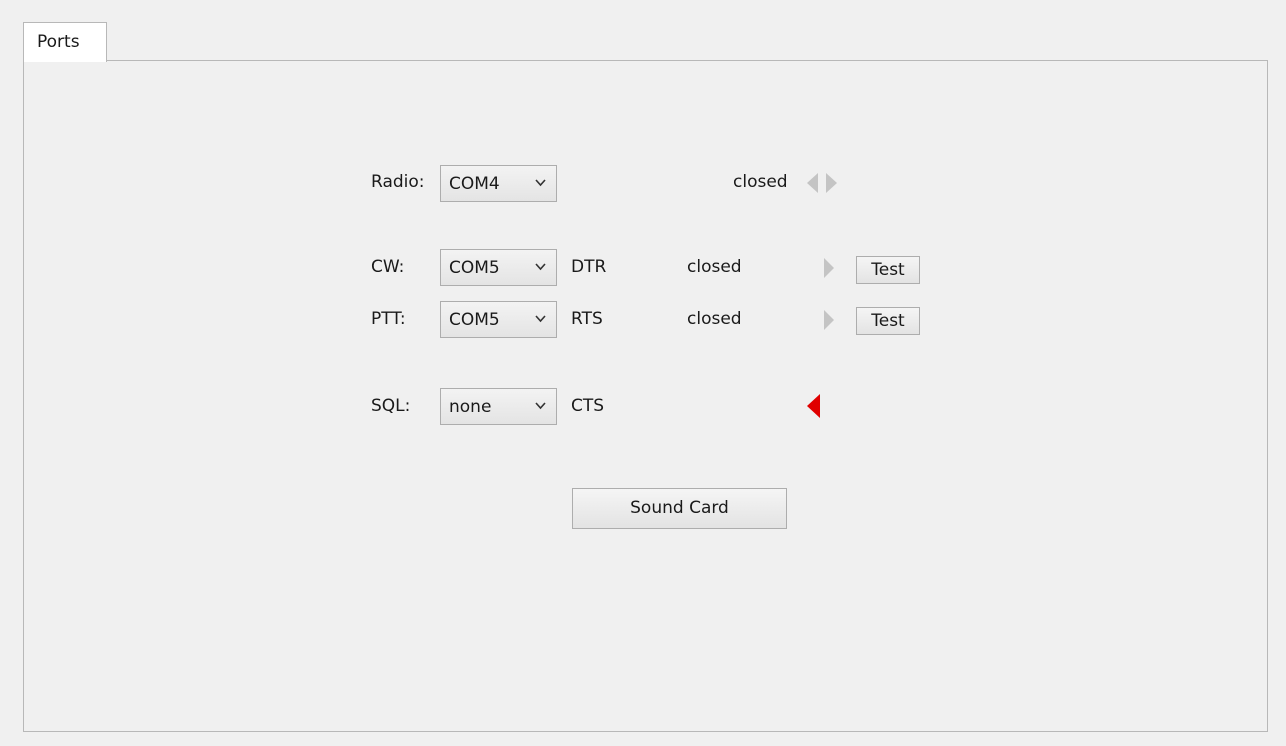 The height and width of the screenshot is (746, 1286). I want to click on cw-port-select: COM5, so click(498, 267).